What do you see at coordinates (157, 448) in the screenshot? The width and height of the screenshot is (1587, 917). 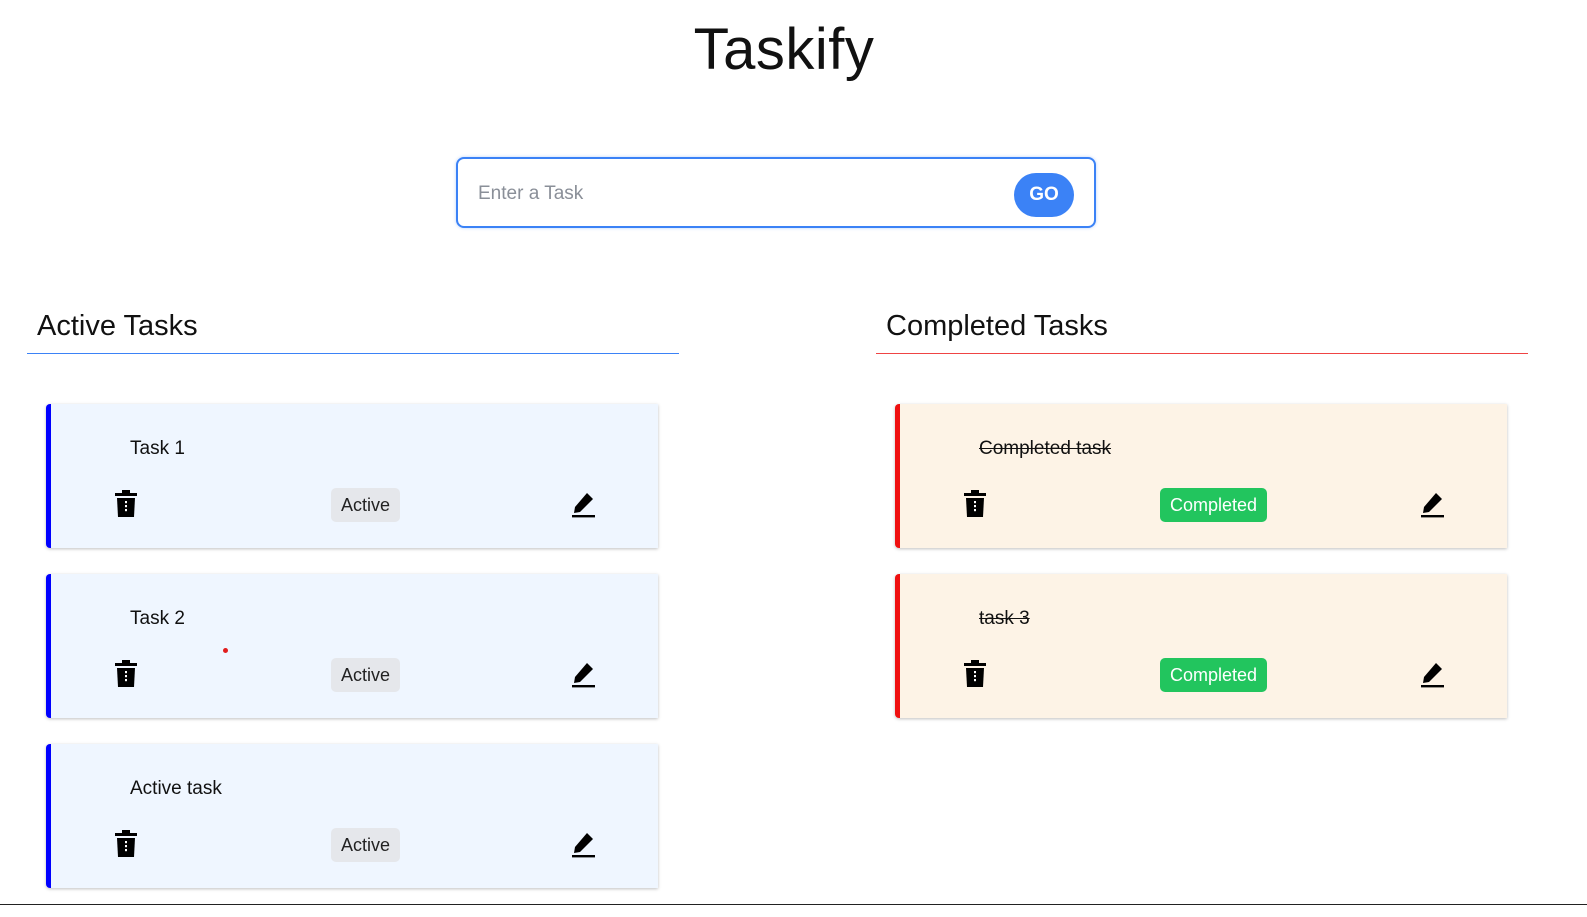 I see `task-title: Task 1` at bounding box center [157, 448].